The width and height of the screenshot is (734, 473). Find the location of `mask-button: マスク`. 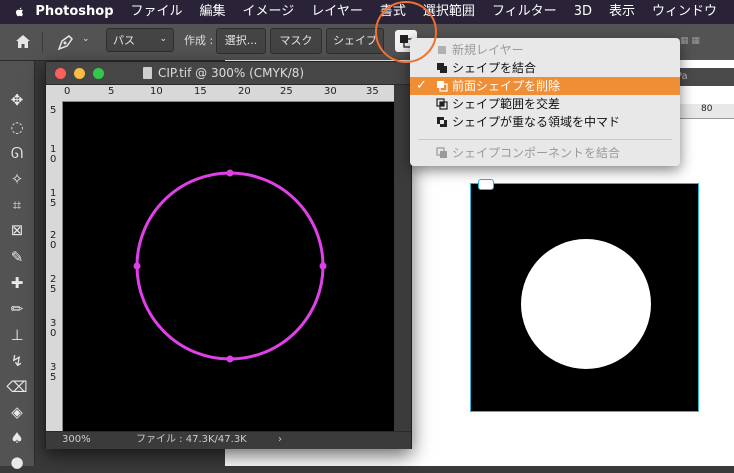

mask-button: マスク is located at coordinates (296, 41).